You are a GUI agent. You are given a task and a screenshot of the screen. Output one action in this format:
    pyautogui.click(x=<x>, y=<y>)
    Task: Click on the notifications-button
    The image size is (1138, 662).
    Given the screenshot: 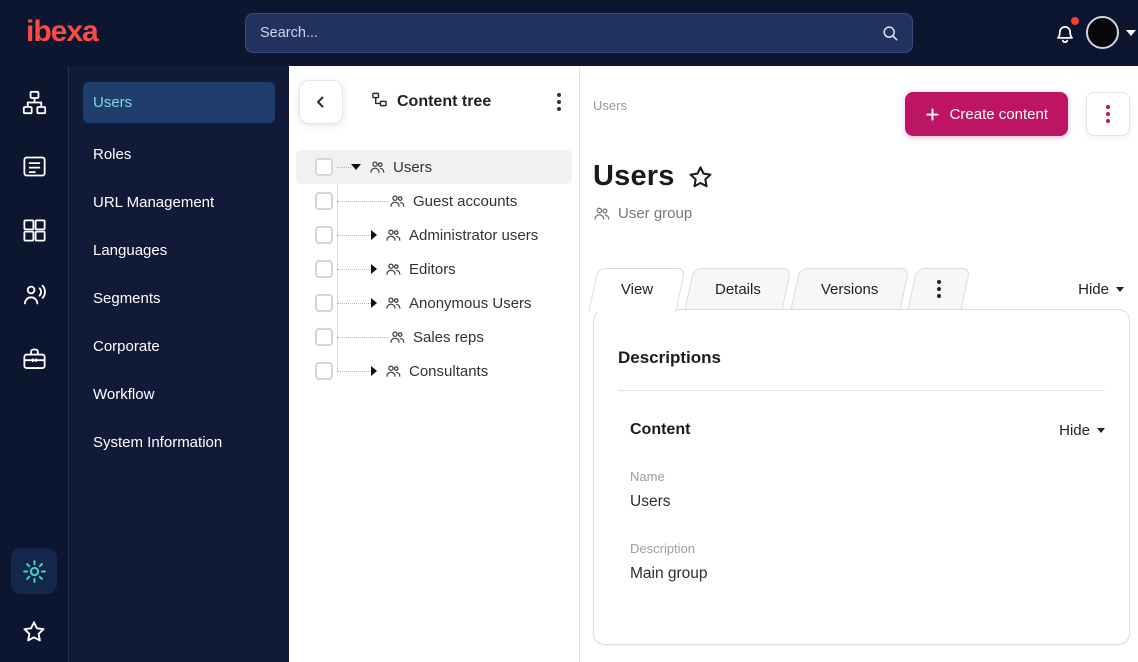 What is the action you would take?
    pyautogui.click(x=1066, y=33)
    